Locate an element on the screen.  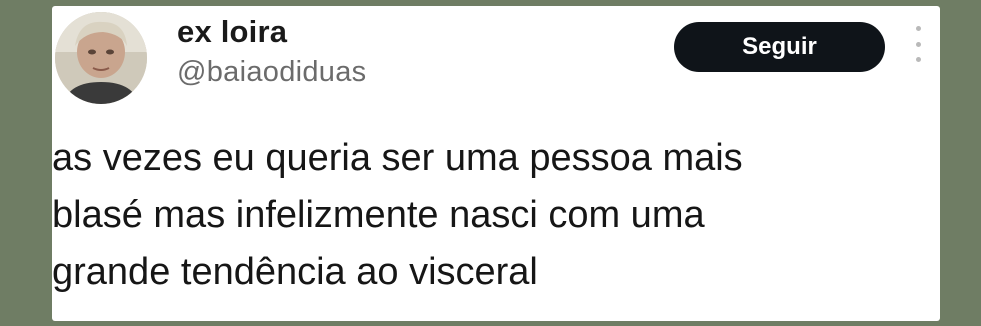
tweet-text-line: blasé mas infelizmente nasci com uma is located at coordinates (378, 215).